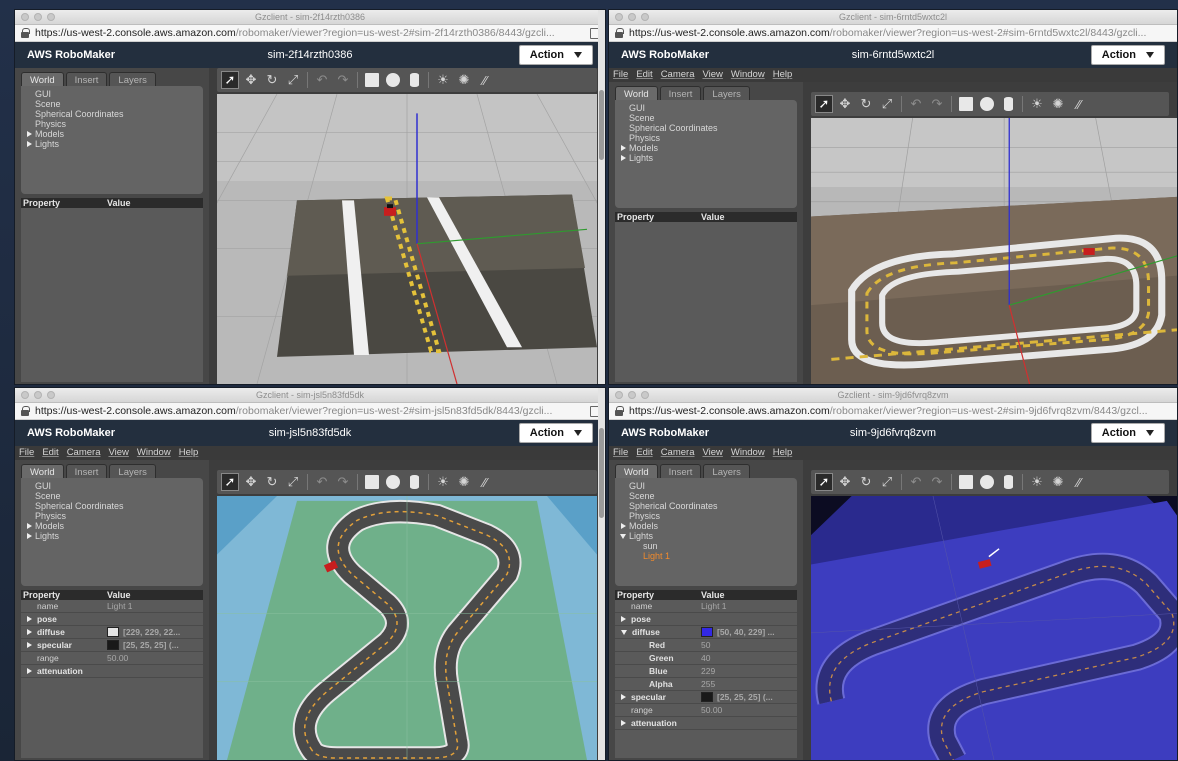  I want to click on prop-row-pose: pose, so click(112, 619).